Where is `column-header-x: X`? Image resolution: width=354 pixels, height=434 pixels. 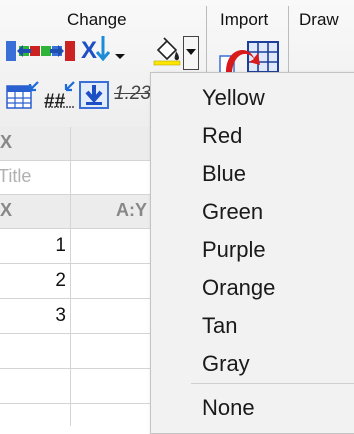 column-header-x: X is located at coordinates (35, 211).